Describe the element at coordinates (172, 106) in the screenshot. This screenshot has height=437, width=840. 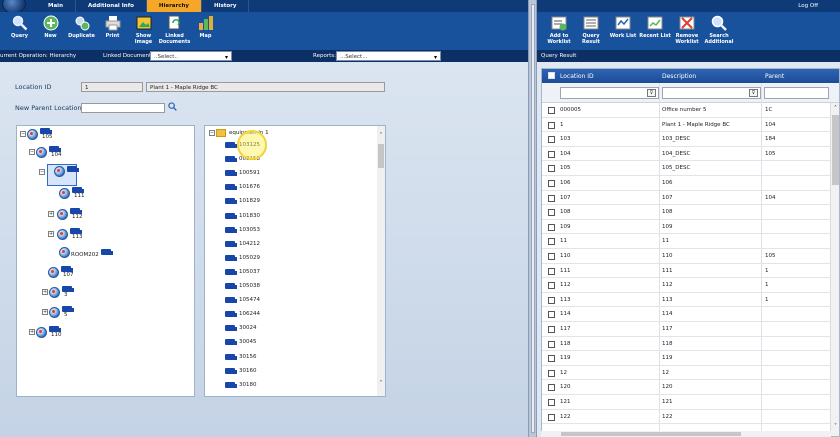
I see `search-icon` at that location.